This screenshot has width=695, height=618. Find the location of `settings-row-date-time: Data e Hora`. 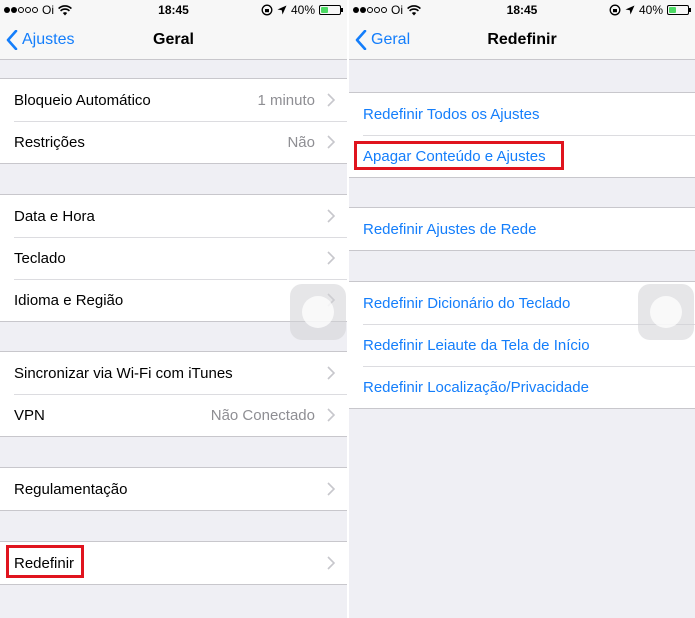

settings-row-date-time: Data e Hora is located at coordinates (173, 216).